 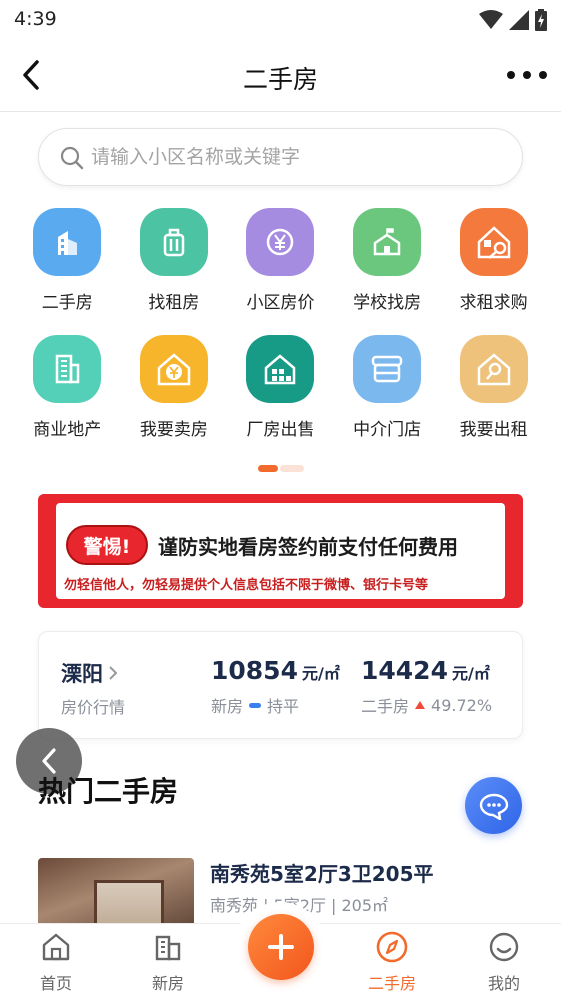 I want to click on publish-button, so click(x=281, y=947).